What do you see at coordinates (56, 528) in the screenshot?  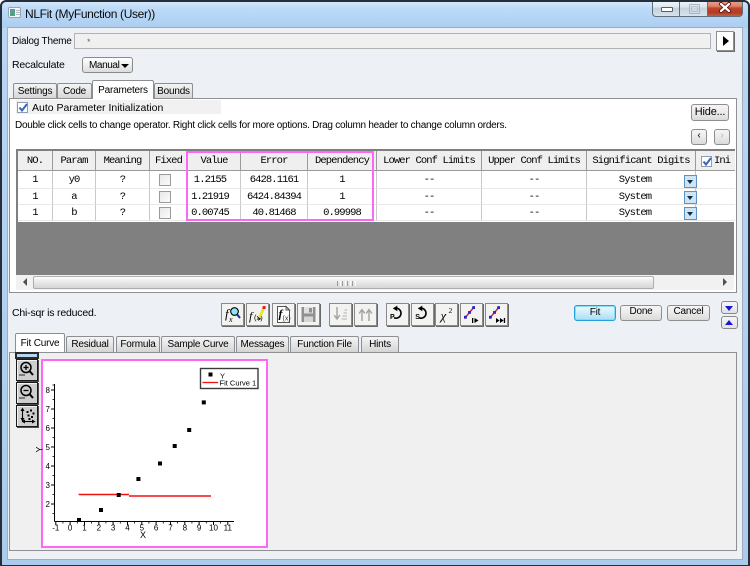 I see `svg-text: -1` at bounding box center [56, 528].